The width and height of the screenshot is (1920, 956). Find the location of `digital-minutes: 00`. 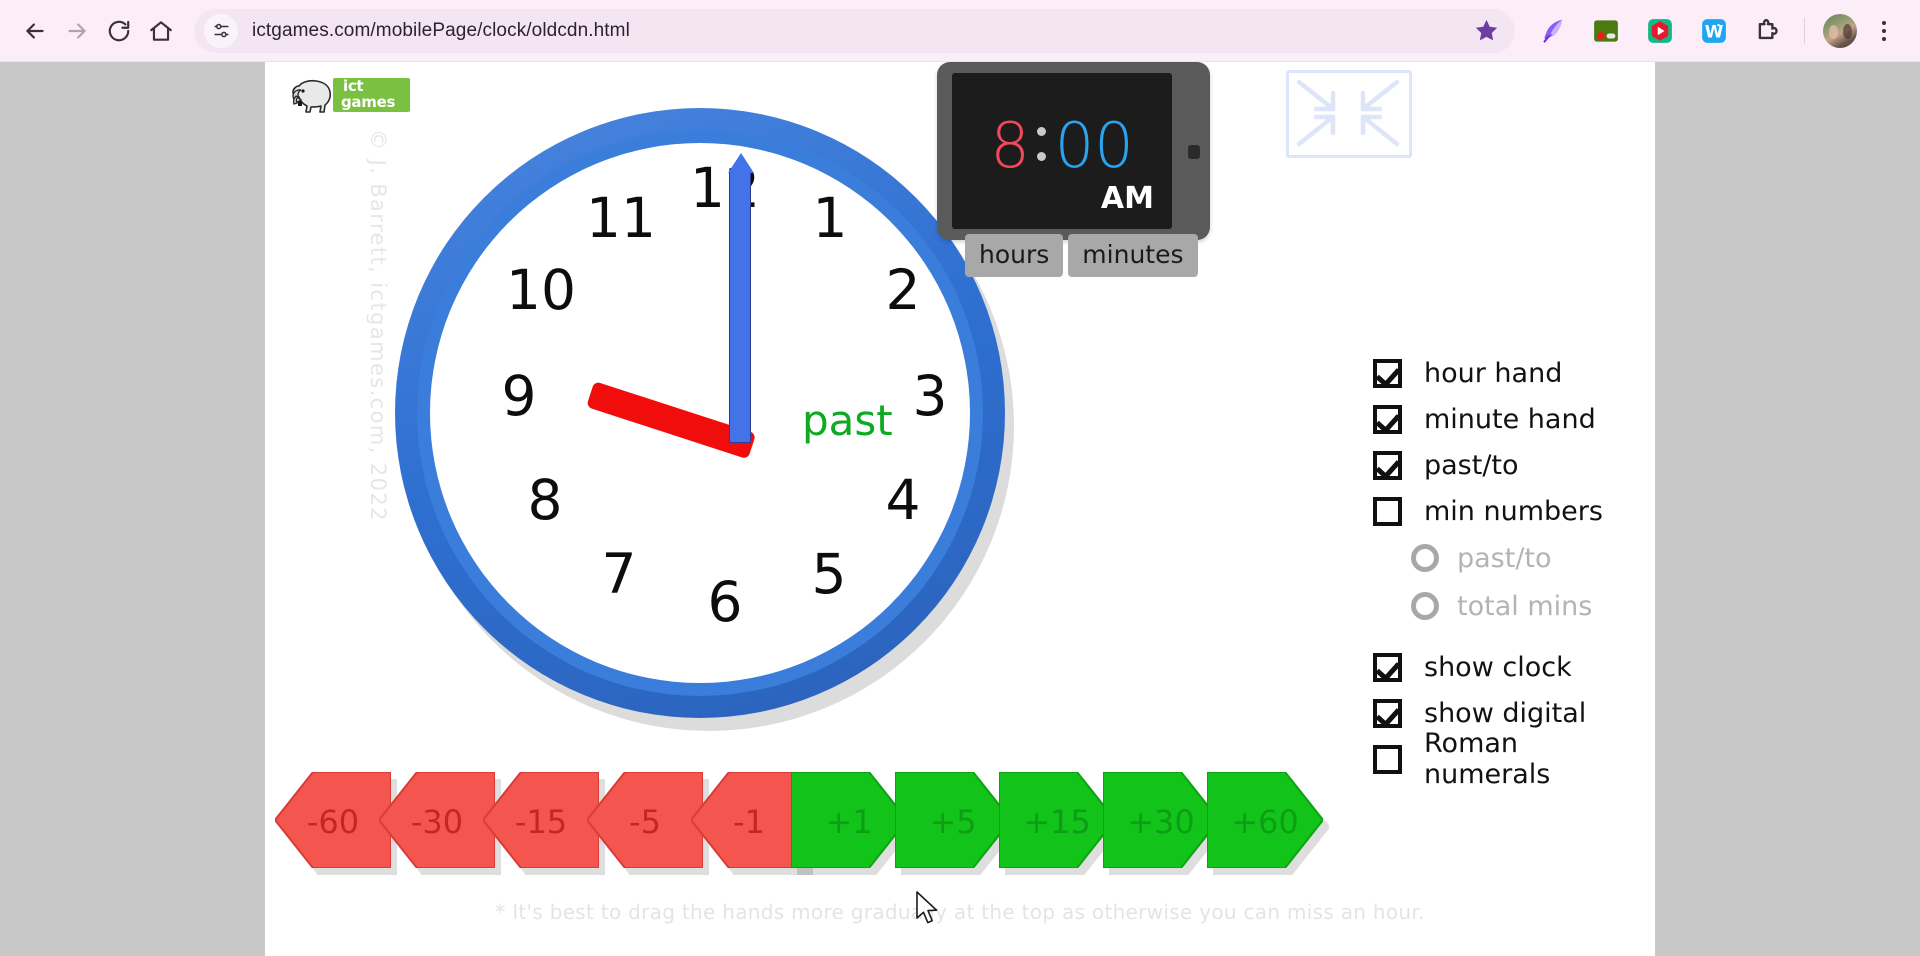

digital-minutes: 00 is located at coordinates (1094, 145).